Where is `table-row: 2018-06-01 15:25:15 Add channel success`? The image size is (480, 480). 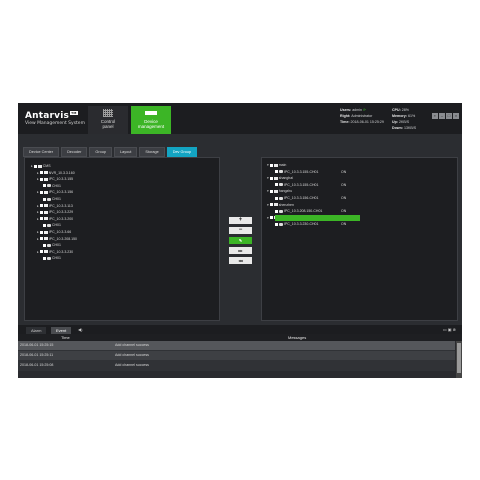
table-row: 2018-06-01 15:25:15 Add channel success is located at coordinates (236, 346).